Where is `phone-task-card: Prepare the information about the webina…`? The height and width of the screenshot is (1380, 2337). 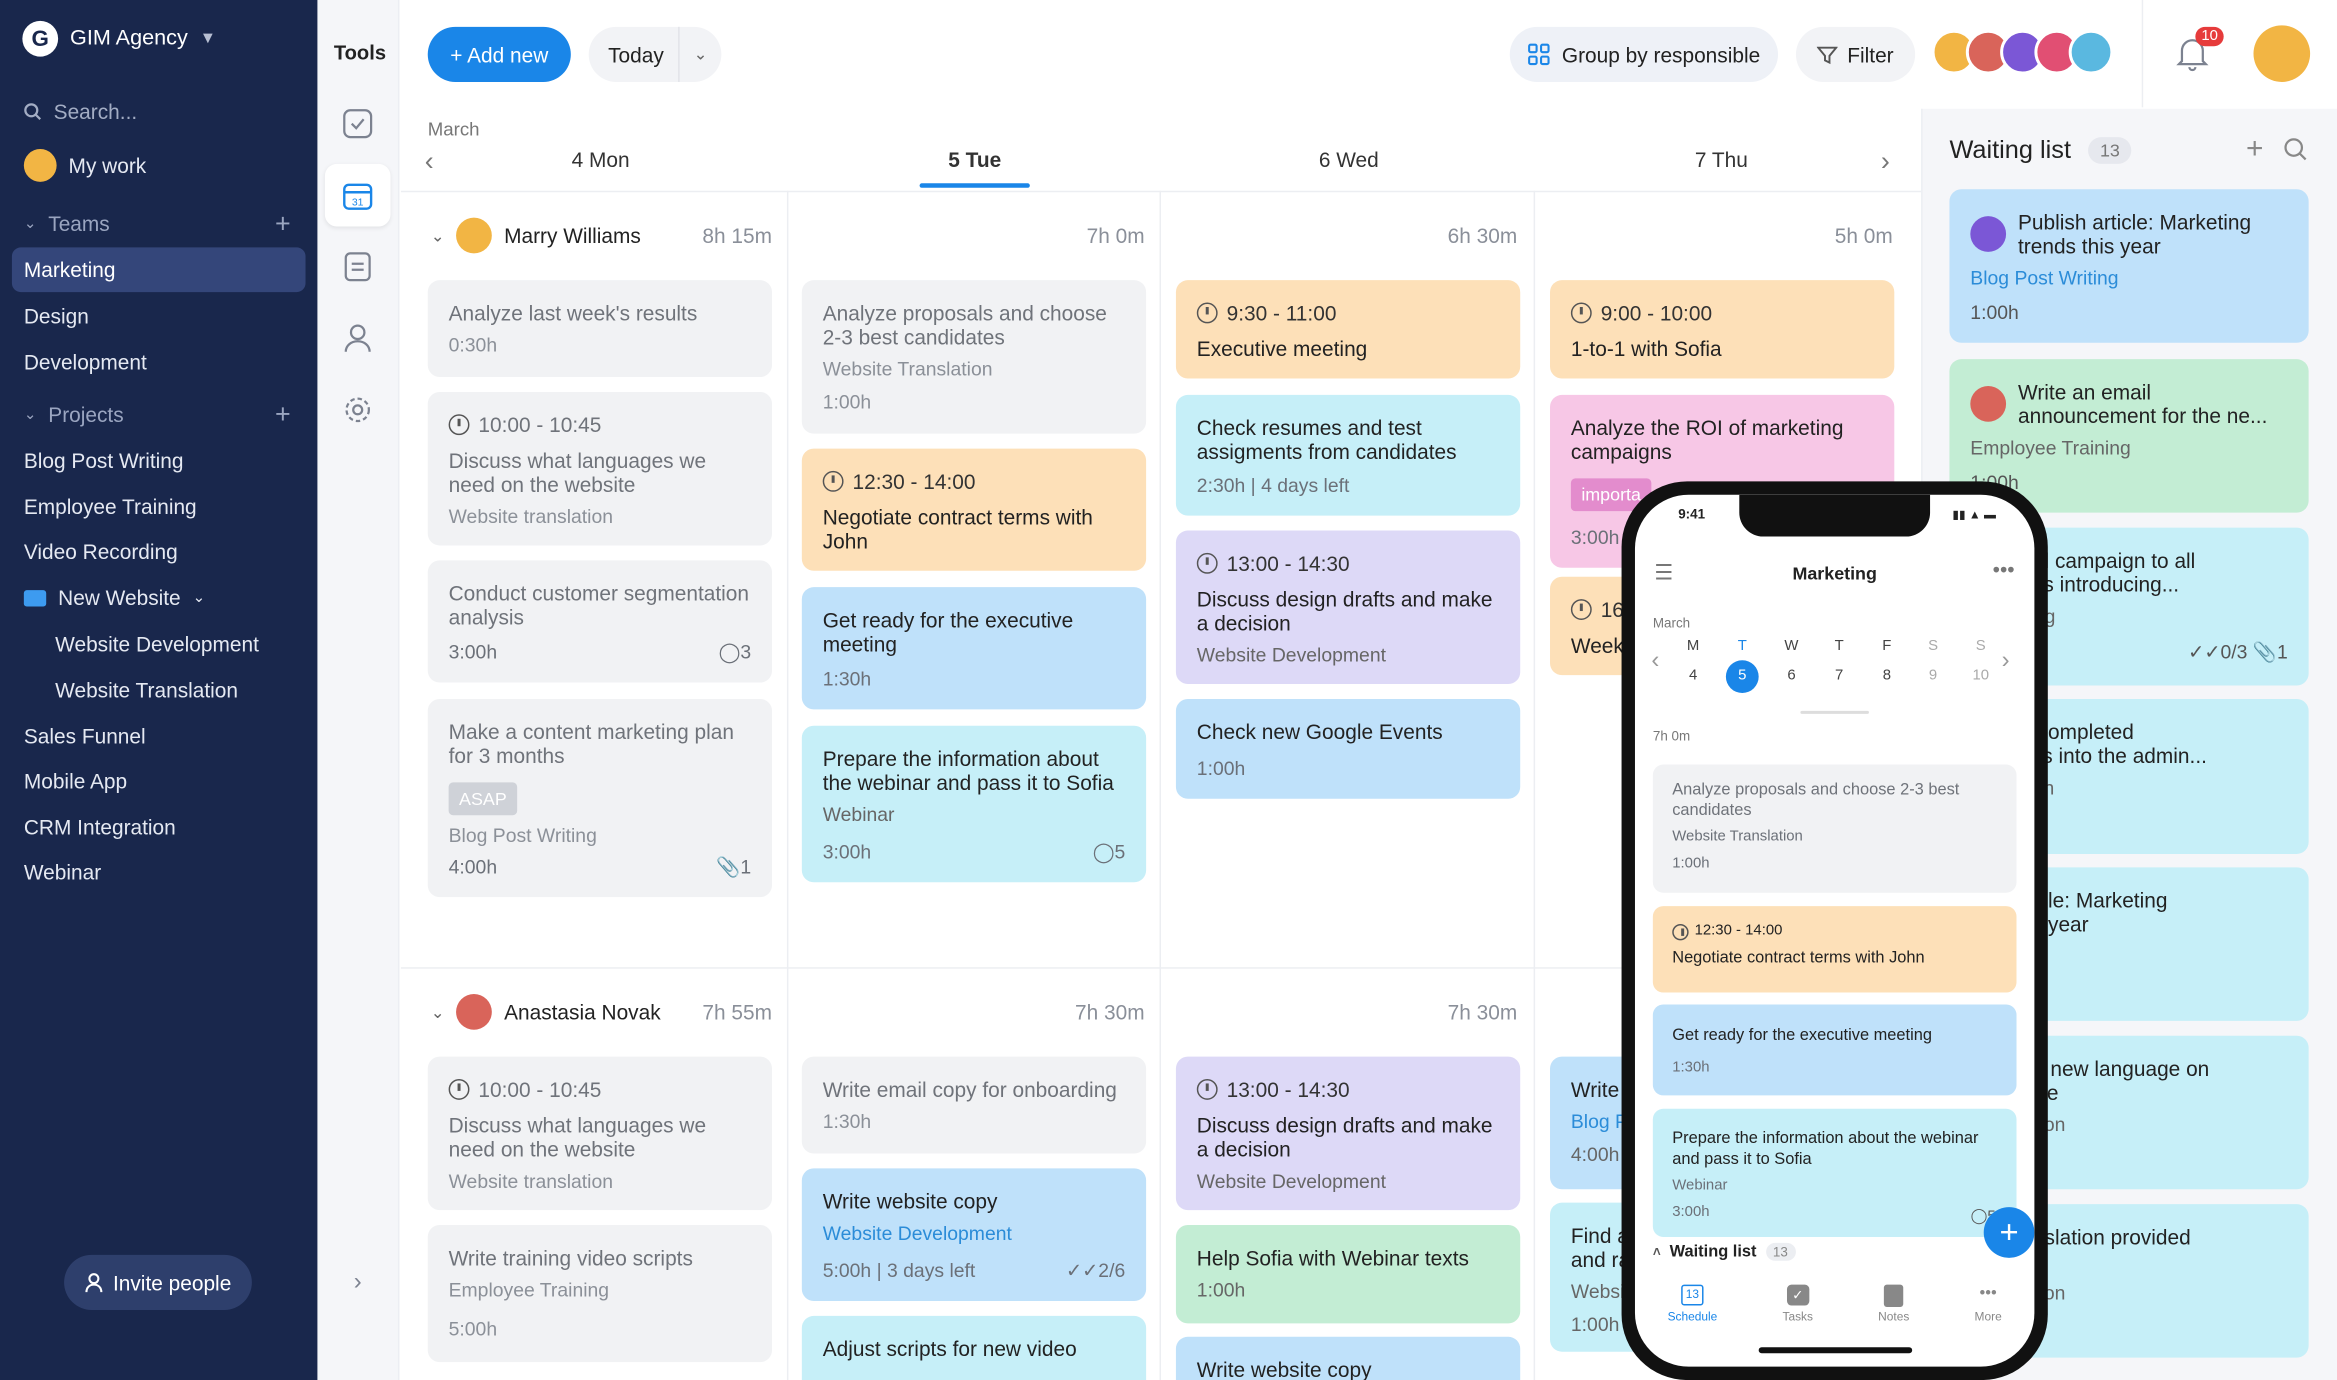
phone-task-card: Prepare the information about the webina… is located at coordinates (1834, 1172).